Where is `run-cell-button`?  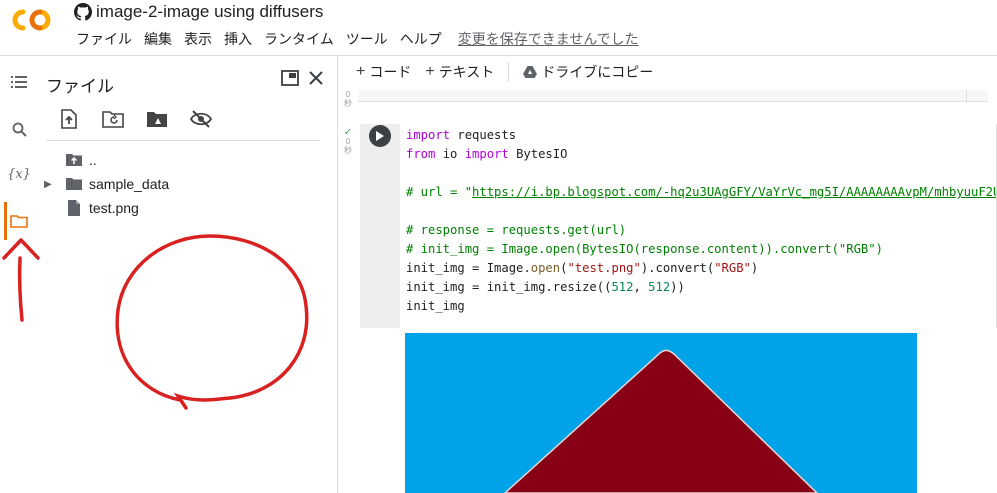
run-cell-button is located at coordinates (380, 136).